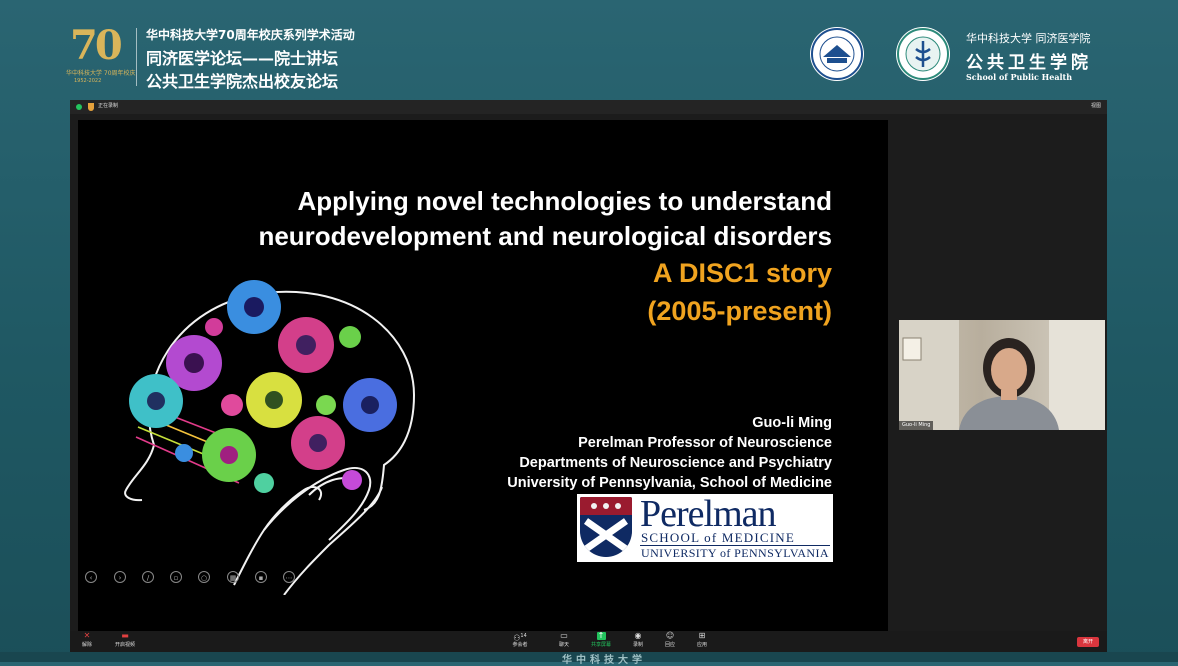 Image resolution: width=1178 pixels, height=666 pixels. What do you see at coordinates (601, 635) in the screenshot?
I see `share-screen-icon: ↑` at bounding box center [601, 635].